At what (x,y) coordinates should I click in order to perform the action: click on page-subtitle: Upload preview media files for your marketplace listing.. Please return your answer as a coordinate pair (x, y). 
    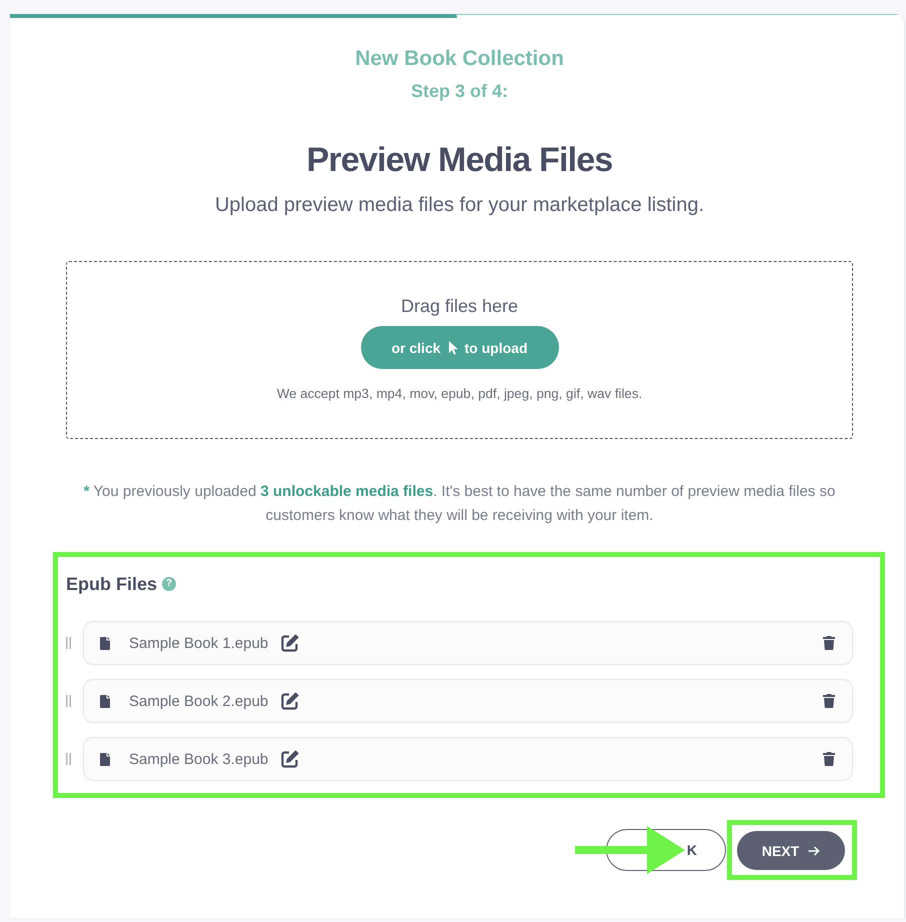
    Looking at the image, I should click on (459, 205).